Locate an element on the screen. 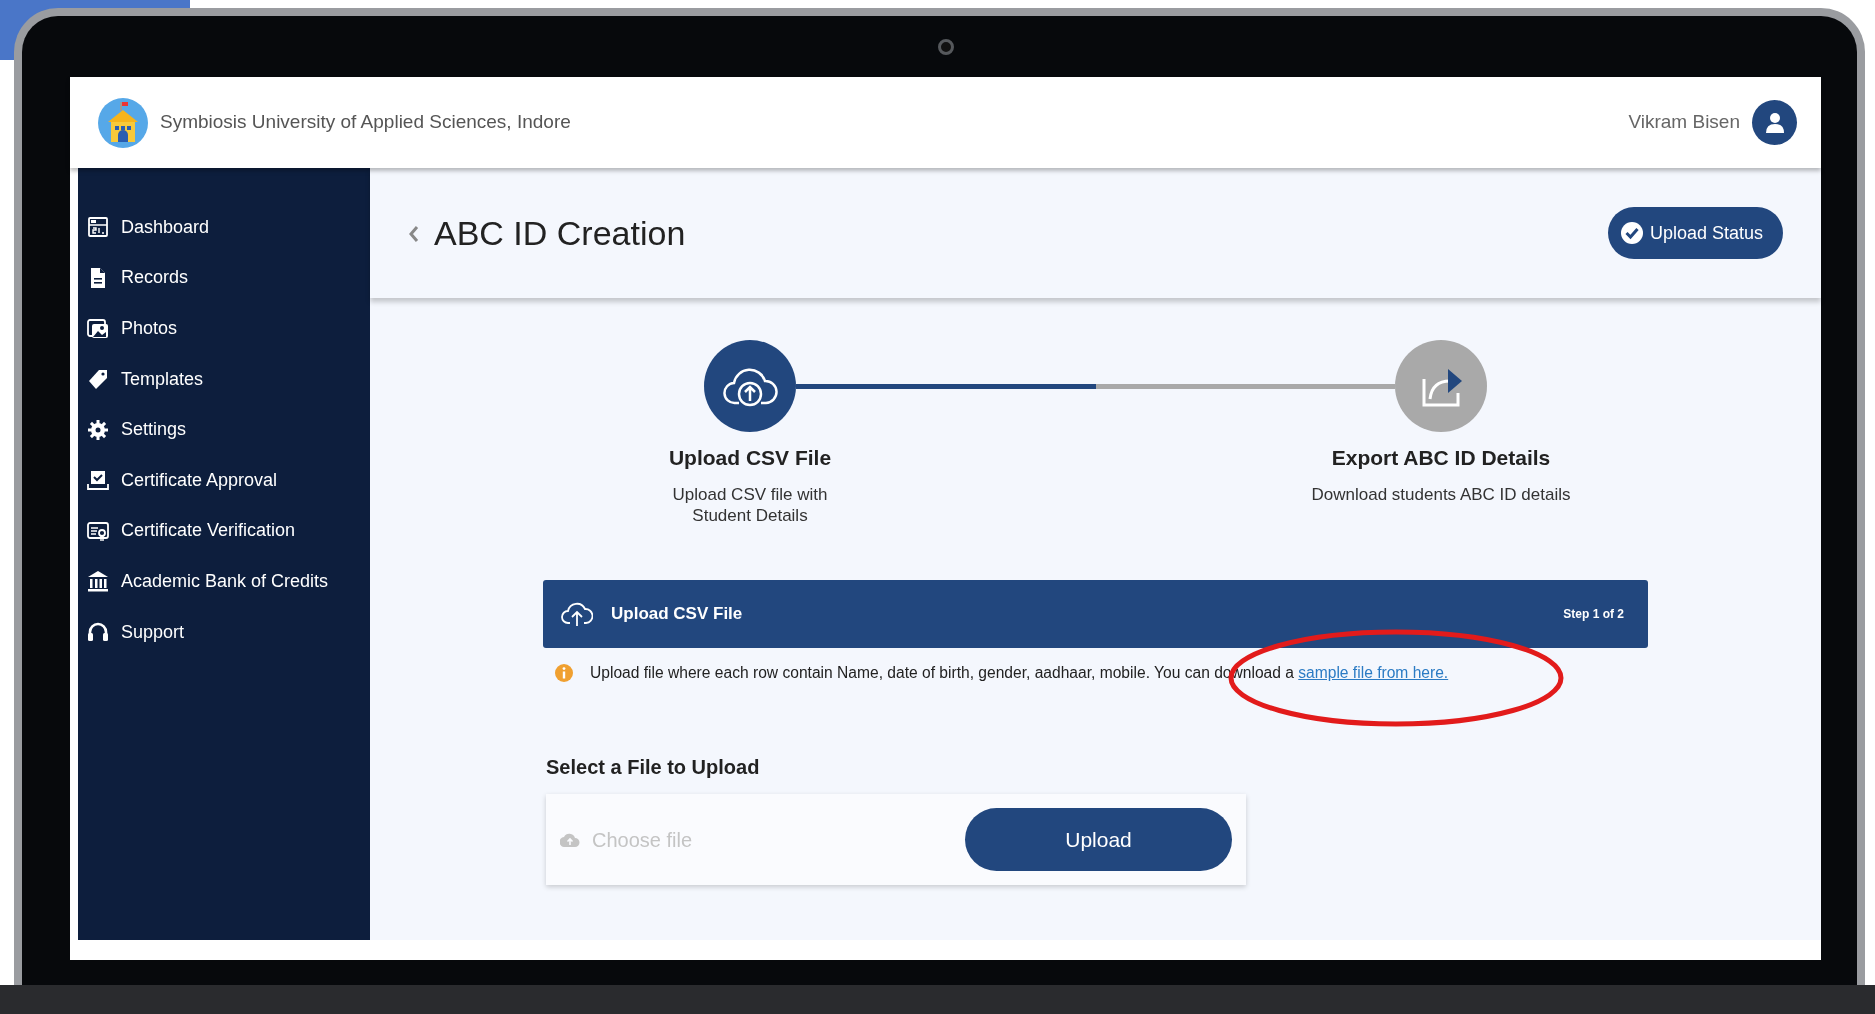 The width and height of the screenshot is (1875, 1014). sidebar-item: Certificate Approval is located at coordinates (228, 480).